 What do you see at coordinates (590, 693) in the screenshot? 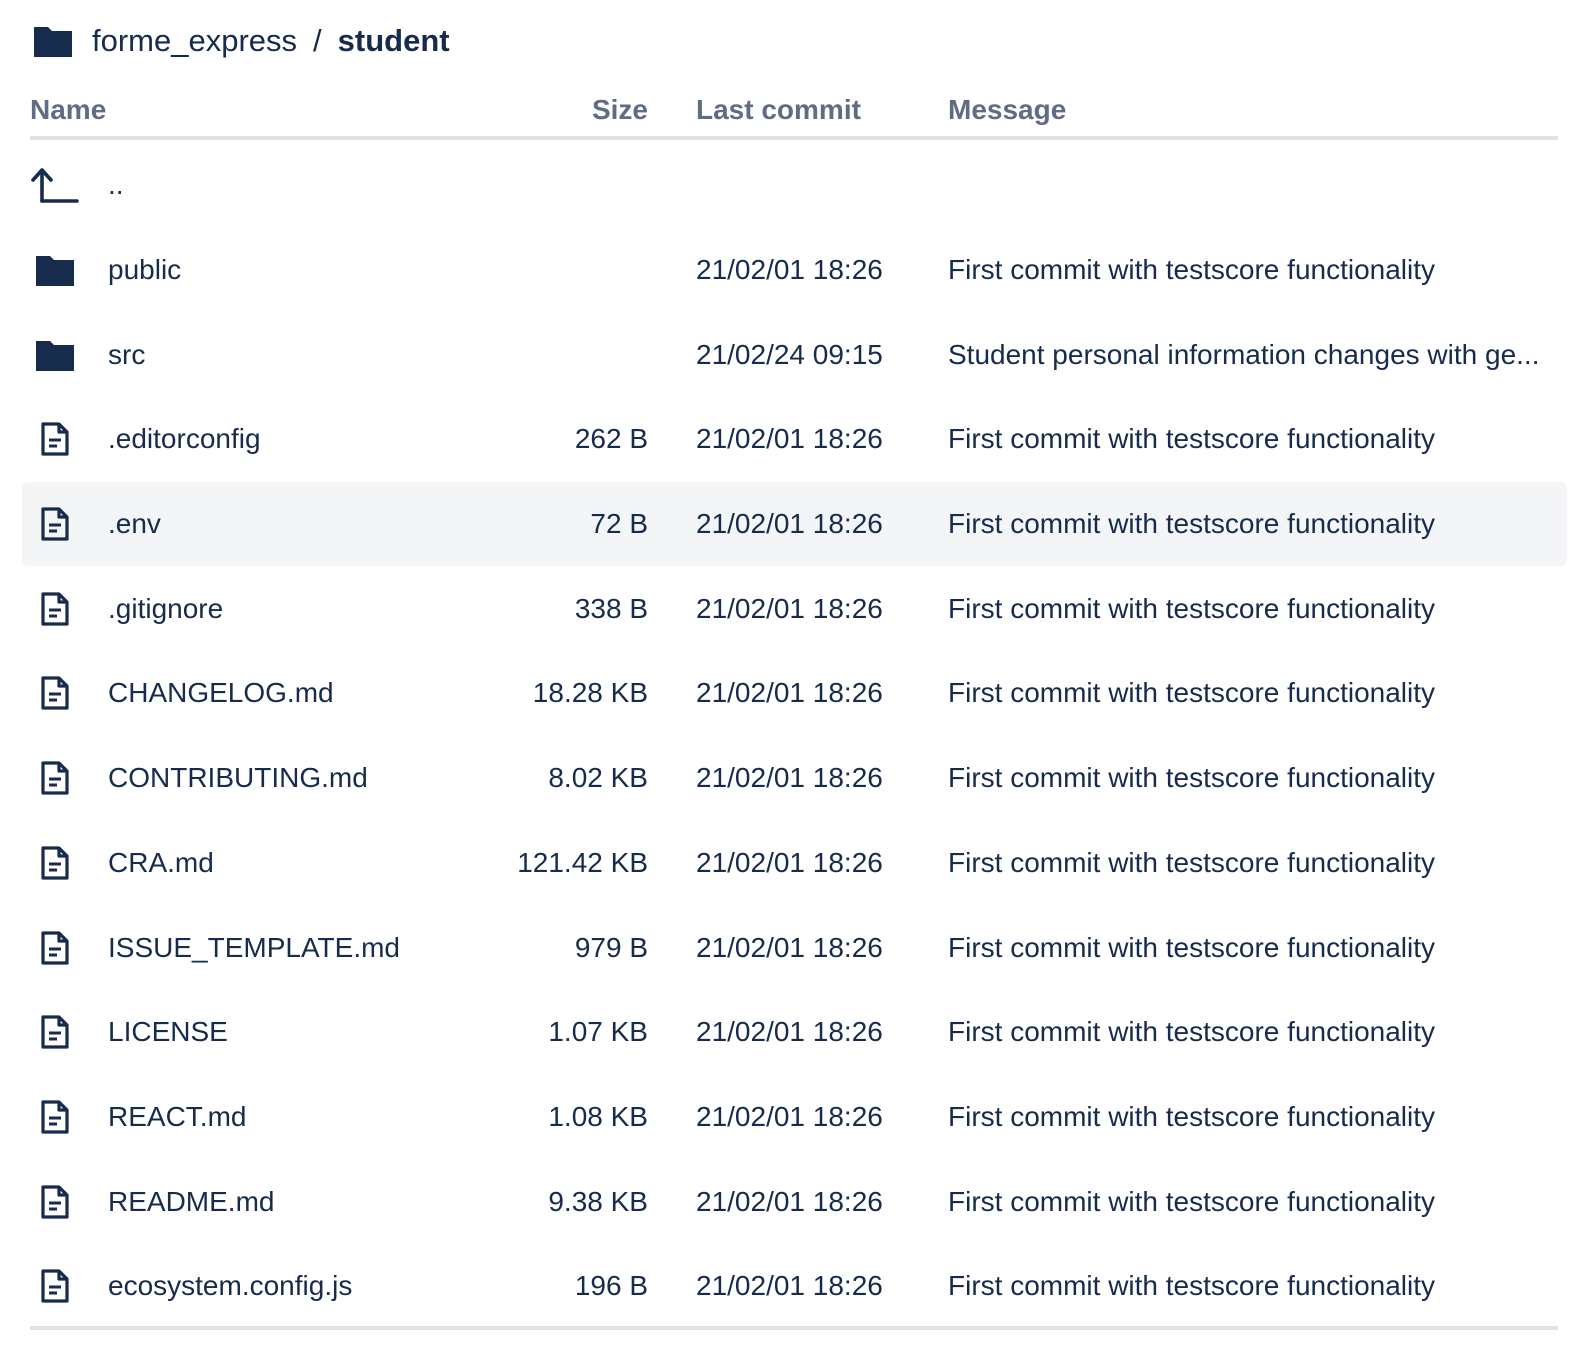
I see `file-size: 18.28 KB` at bounding box center [590, 693].